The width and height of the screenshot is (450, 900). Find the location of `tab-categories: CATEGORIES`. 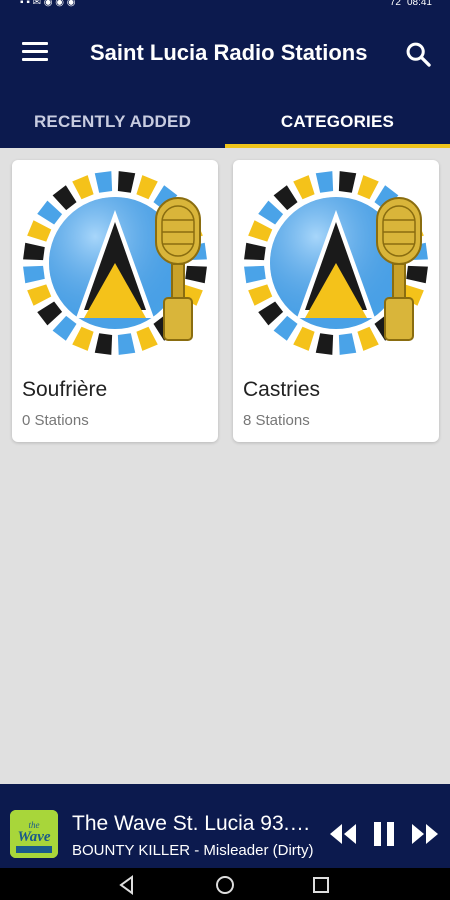

tab-categories: CATEGORIES is located at coordinates (337, 122).